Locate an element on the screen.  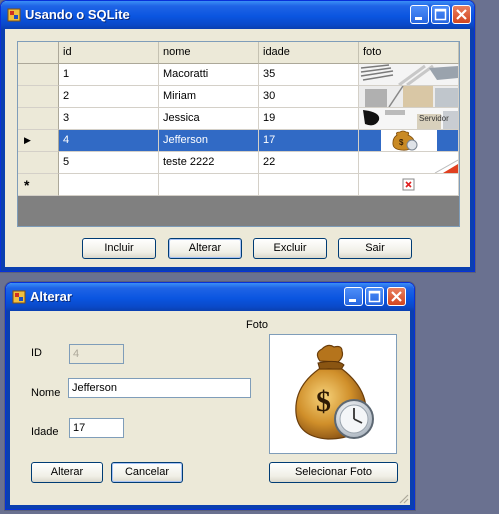
cell-foto: Servidor is located at coordinates (409, 119).